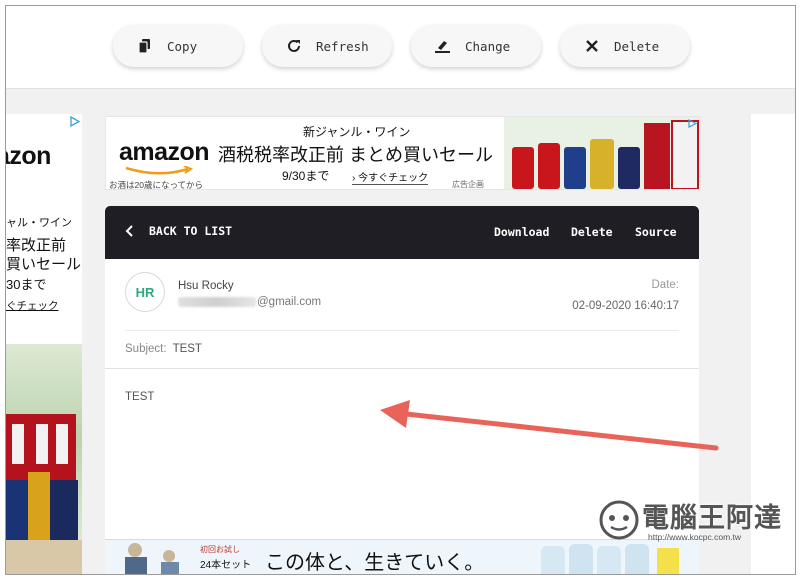  Describe the element at coordinates (357, 132) in the screenshot. I see `banner-tagline: 新ジャンル・ワイン` at that location.